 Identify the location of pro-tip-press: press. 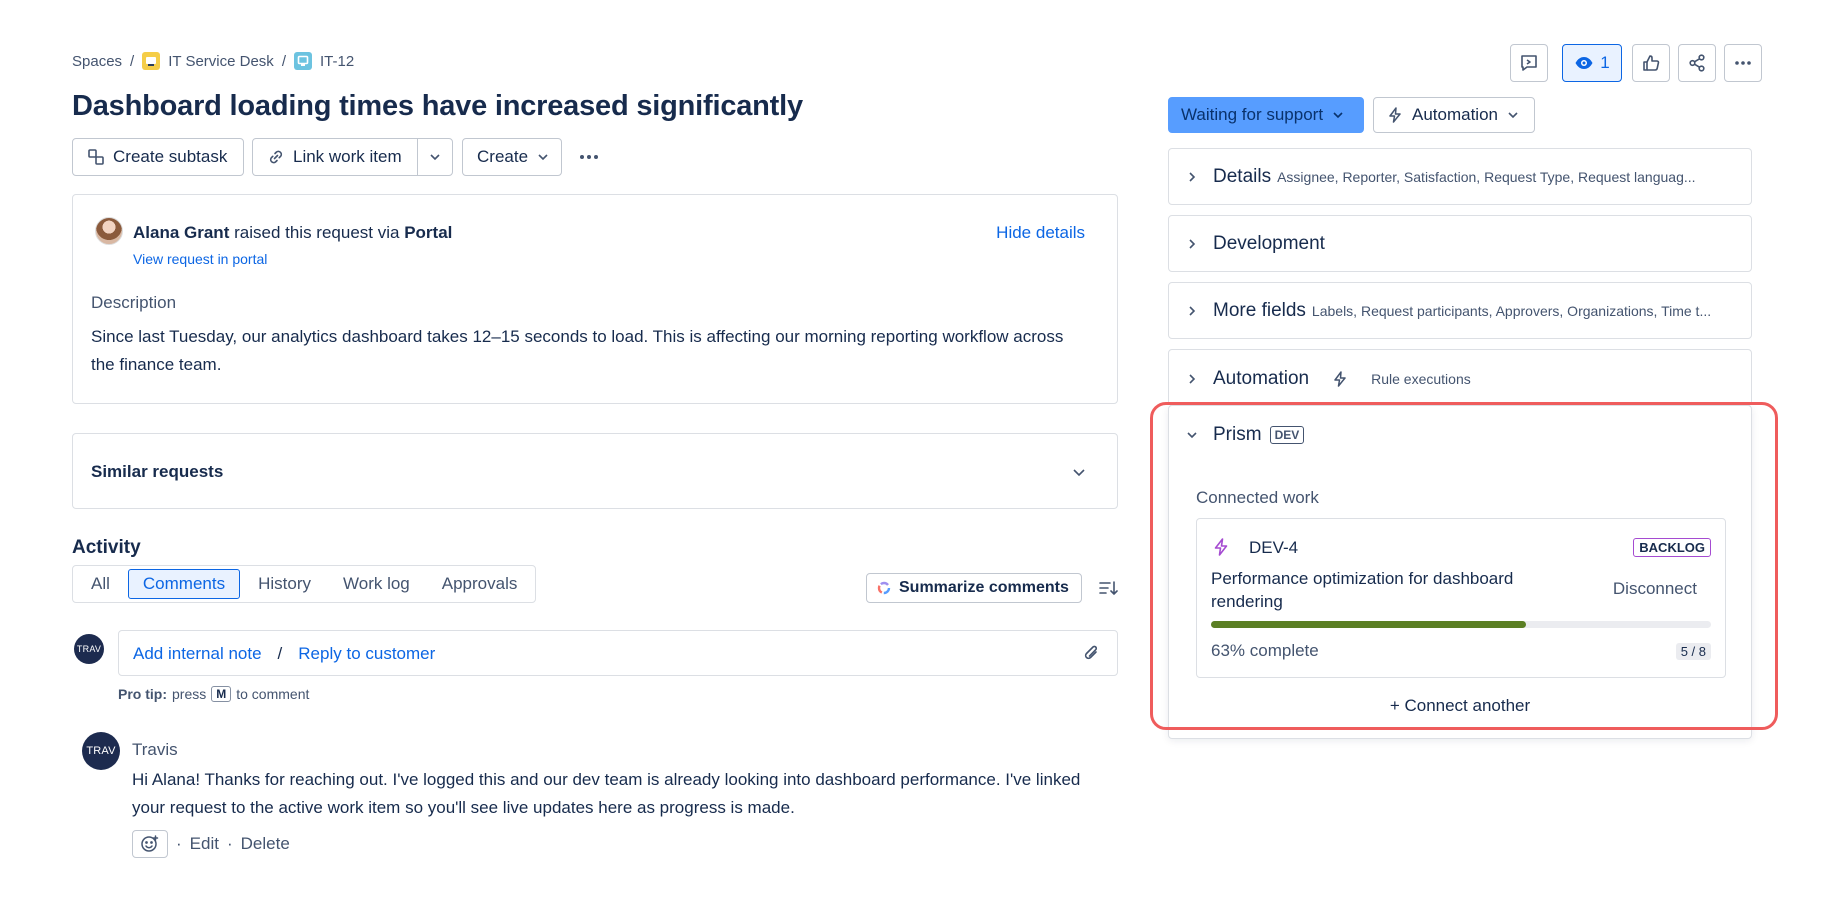
(189, 694).